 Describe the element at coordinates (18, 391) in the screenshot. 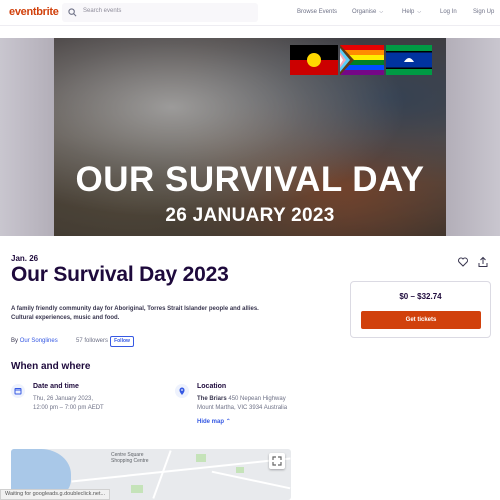

I see `calendar-icon` at that location.